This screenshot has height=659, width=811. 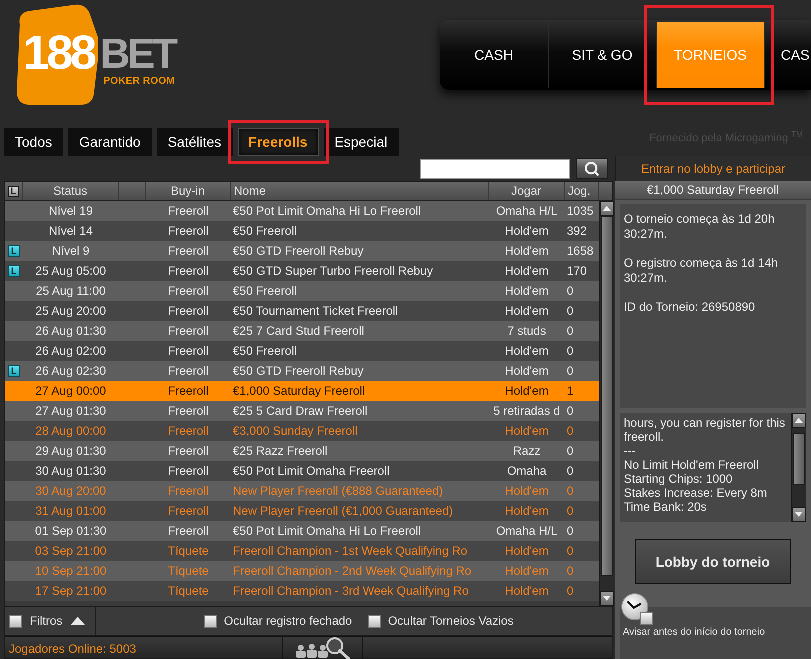 What do you see at coordinates (71, 271) in the screenshot?
I see `table-cell: 25 Aug 05:00` at bounding box center [71, 271].